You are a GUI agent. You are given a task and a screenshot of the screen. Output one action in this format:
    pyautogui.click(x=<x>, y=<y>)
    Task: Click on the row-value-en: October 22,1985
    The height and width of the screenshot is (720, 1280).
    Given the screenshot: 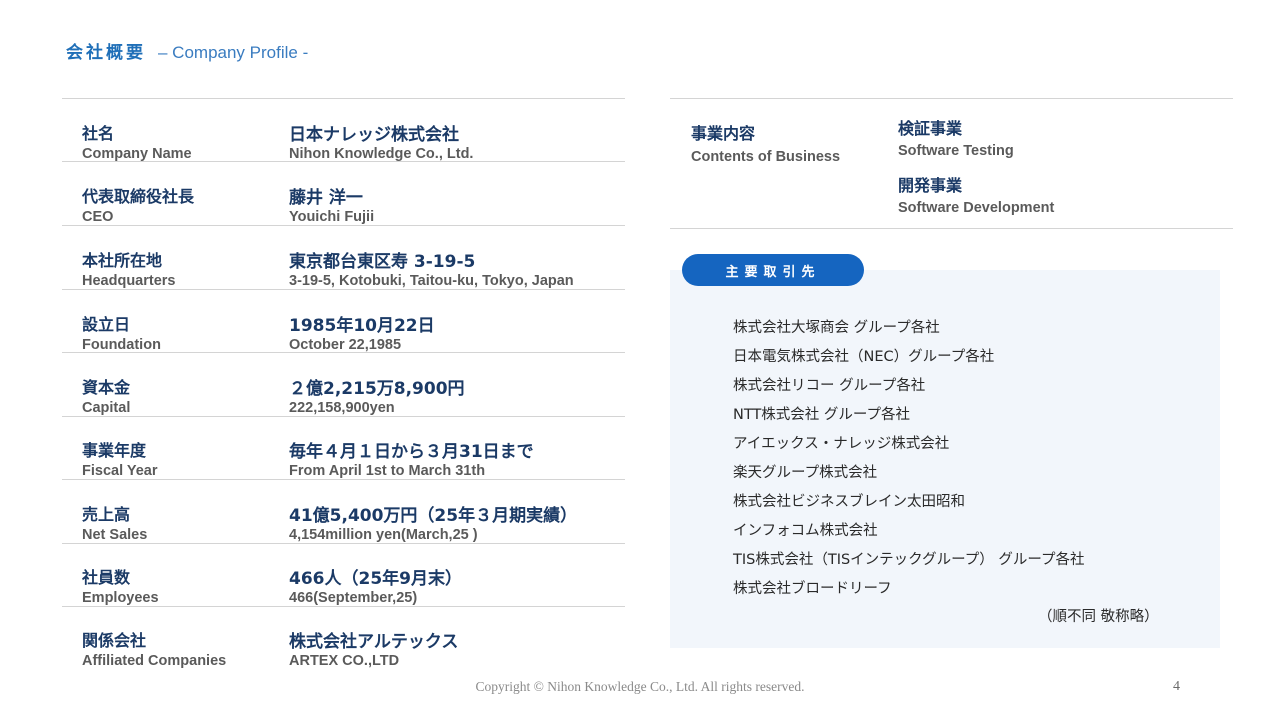 What is the action you would take?
    pyautogui.click(x=345, y=345)
    